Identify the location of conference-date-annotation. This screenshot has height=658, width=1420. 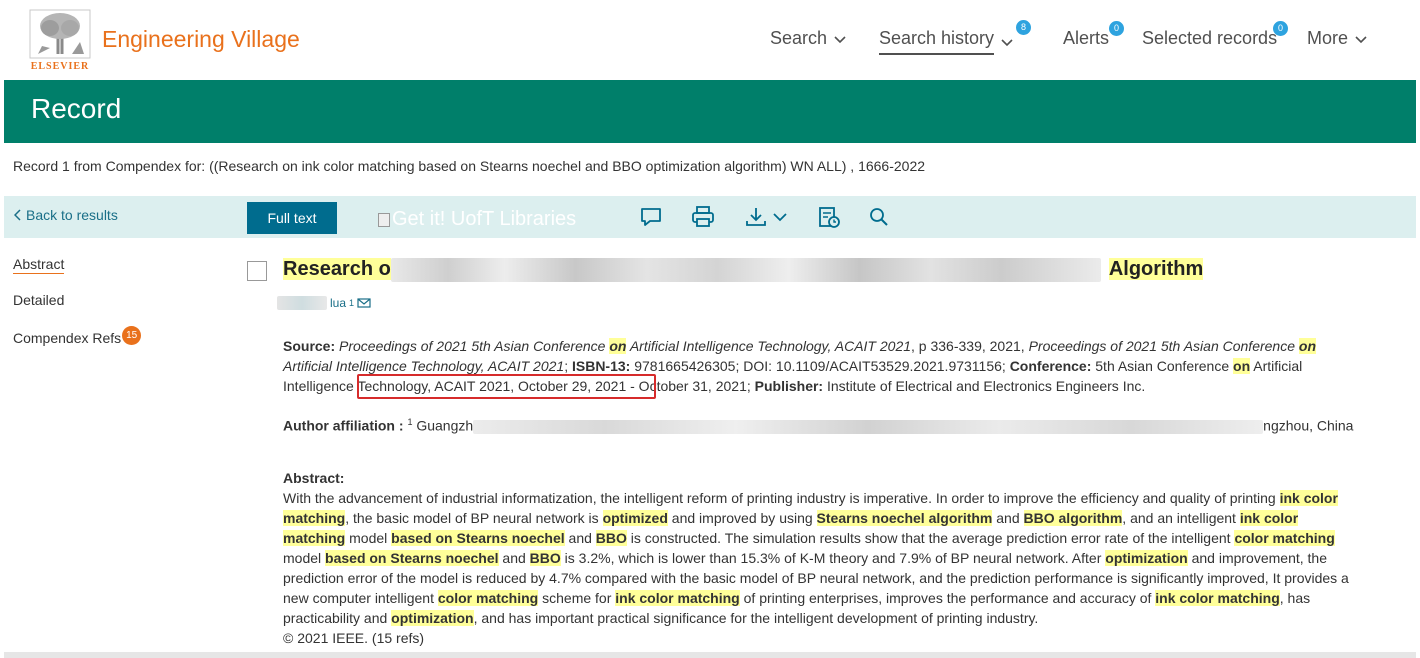
(506, 386).